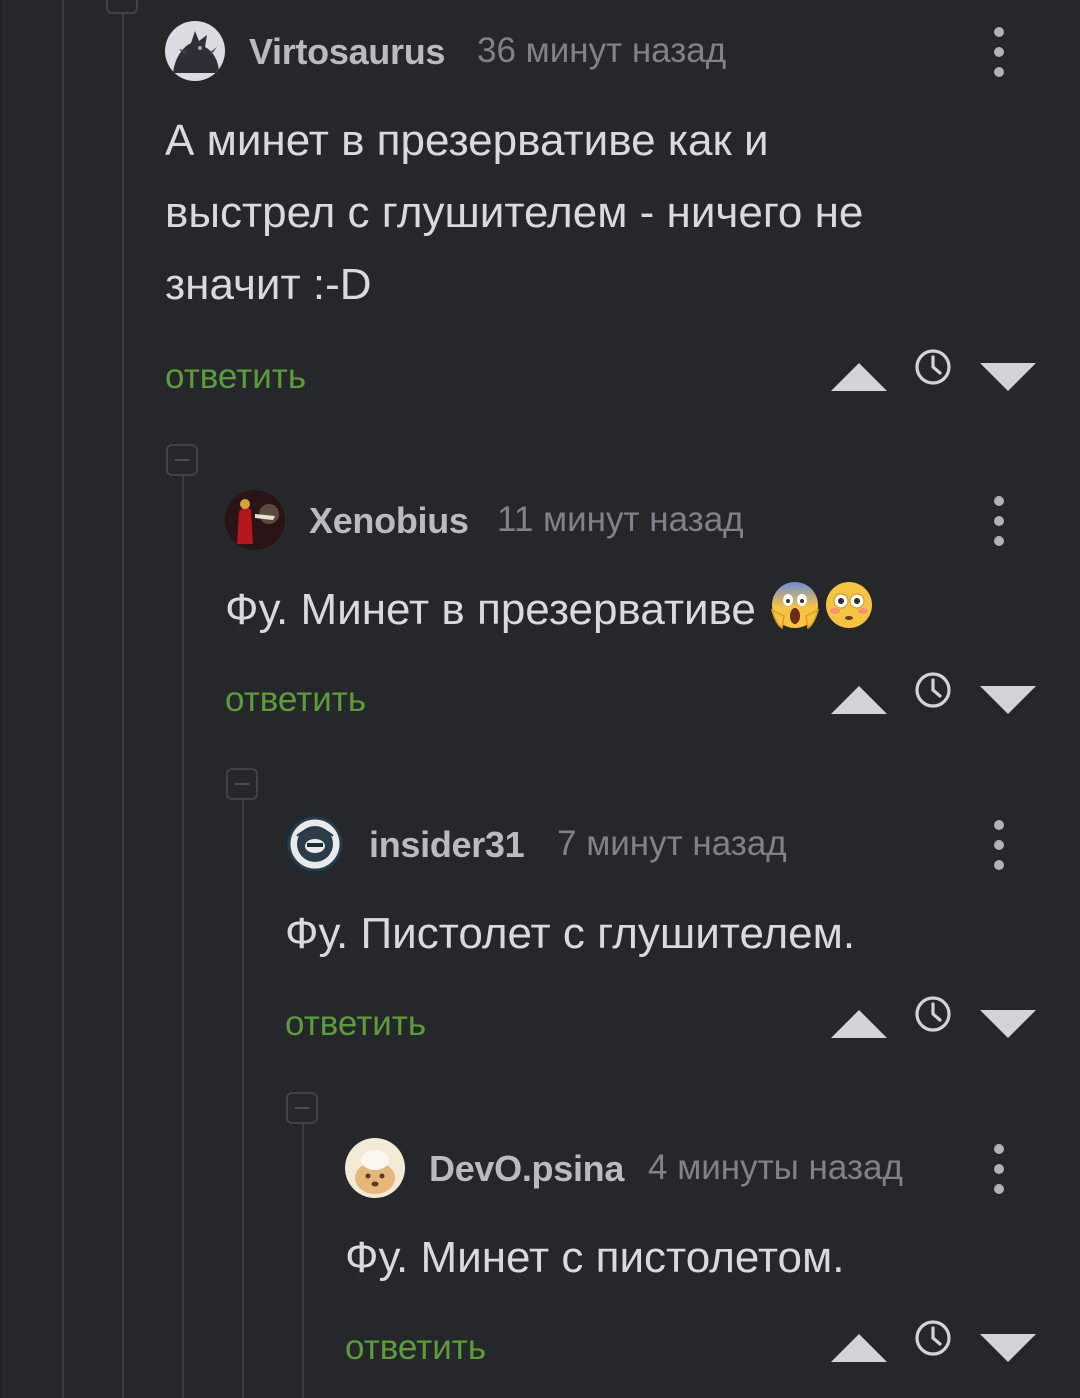 Image resolution: width=1080 pixels, height=1398 pixels. Describe the element at coordinates (122, 7) in the screenshot. I see `collapse-toggle-root` at that location.